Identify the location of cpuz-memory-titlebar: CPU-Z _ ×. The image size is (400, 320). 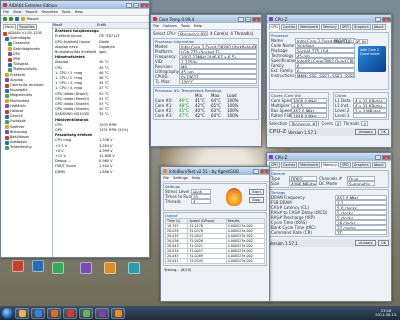
(329, 157).